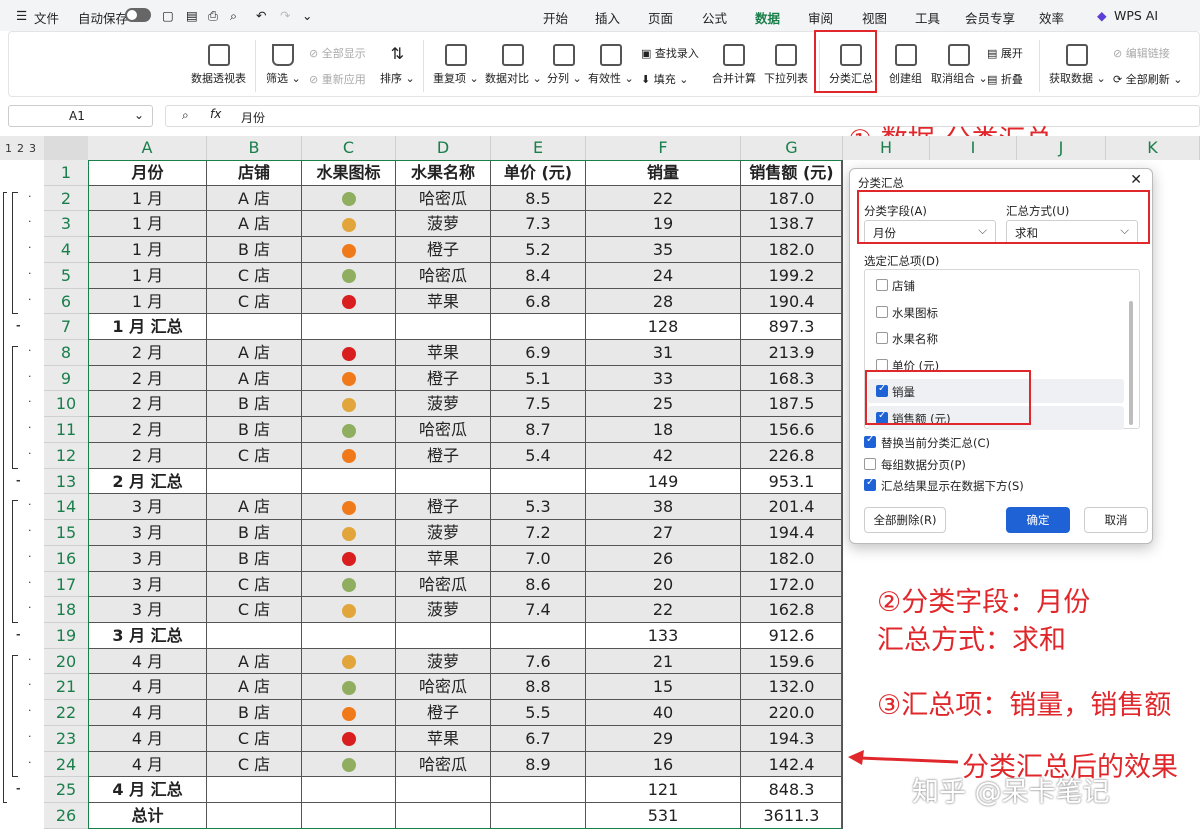 Image resolution: width=1200 pixels, height=835 pixels. Describe the element at coordinates (792, 738) in the screenshot. I see `table-cell: 194.3` at that location.